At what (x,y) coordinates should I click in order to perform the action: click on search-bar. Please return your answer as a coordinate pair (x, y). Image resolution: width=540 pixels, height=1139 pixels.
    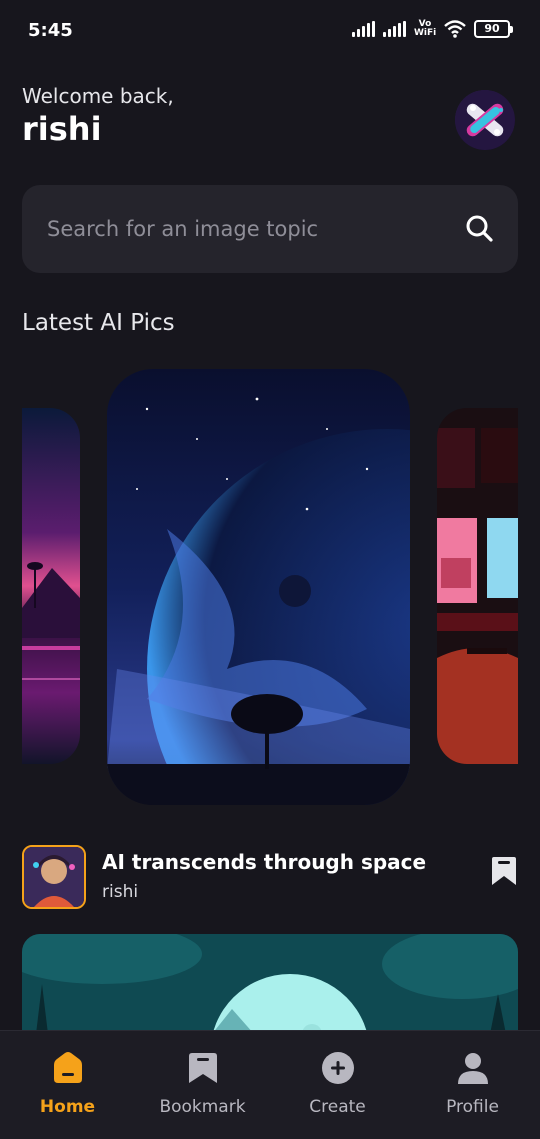
    Looking at the image, I should click on (270, 229).